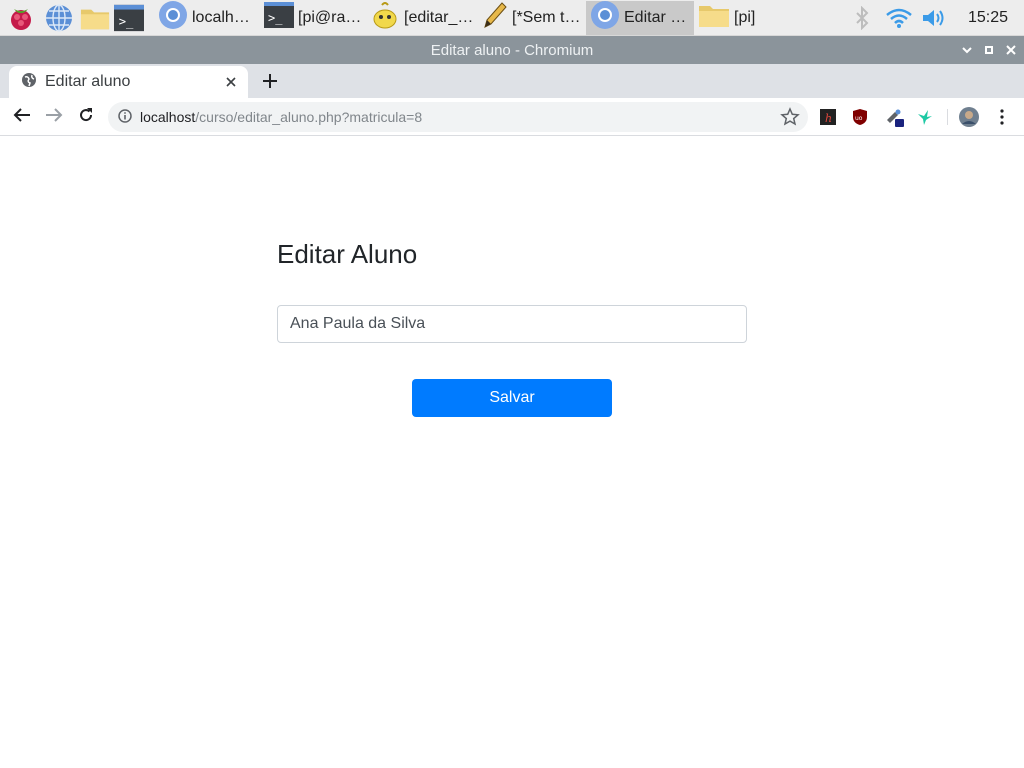 This screenshot has height=768, width=1024. I want to click on reload-button, so click(86, 117).